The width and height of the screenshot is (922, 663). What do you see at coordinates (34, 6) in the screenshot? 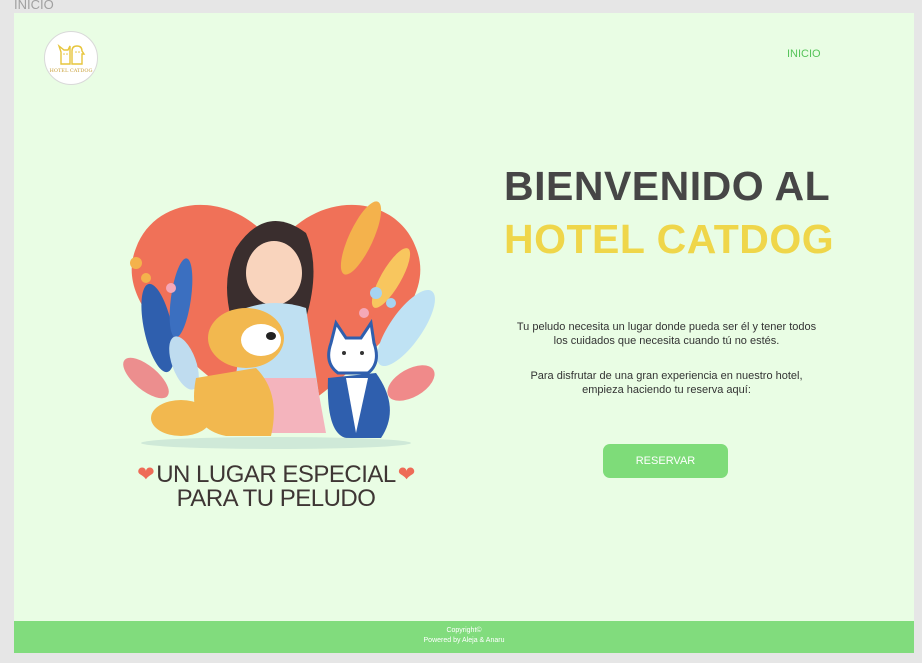
I see `frame-label: INICIO` at bounding box center [34, 6].